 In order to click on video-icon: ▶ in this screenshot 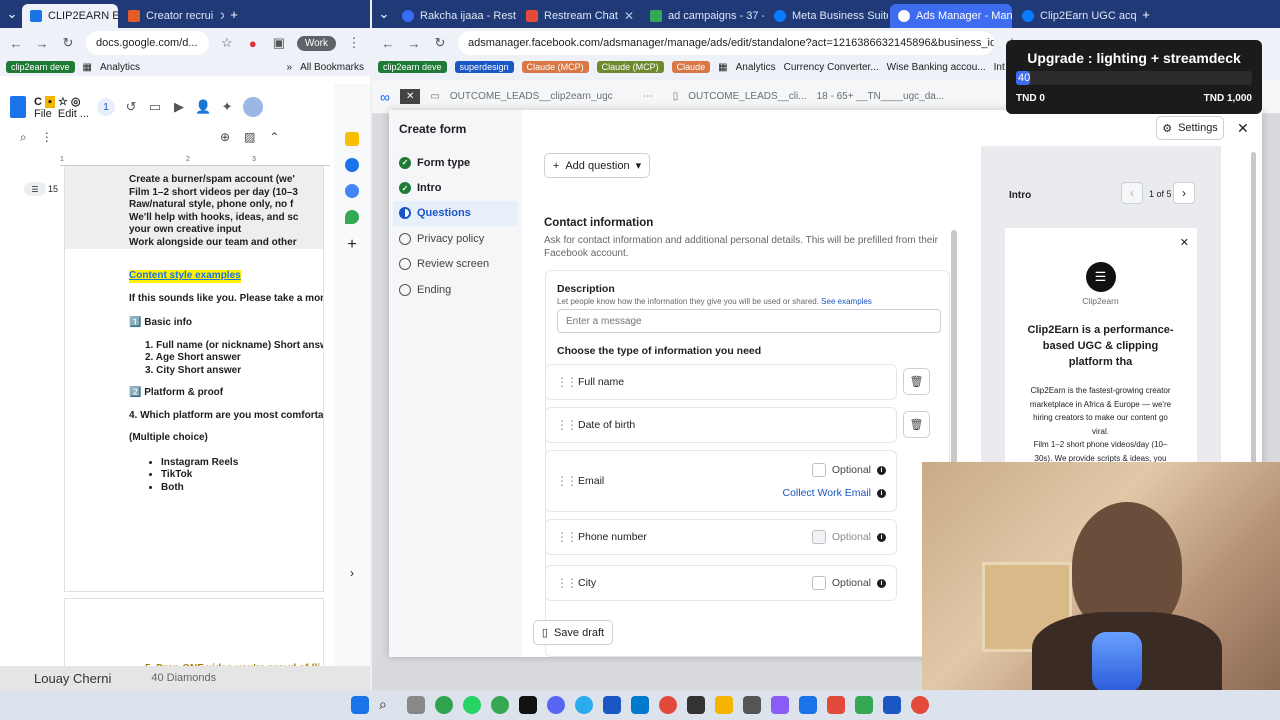, I will do `click(179, 107)`.